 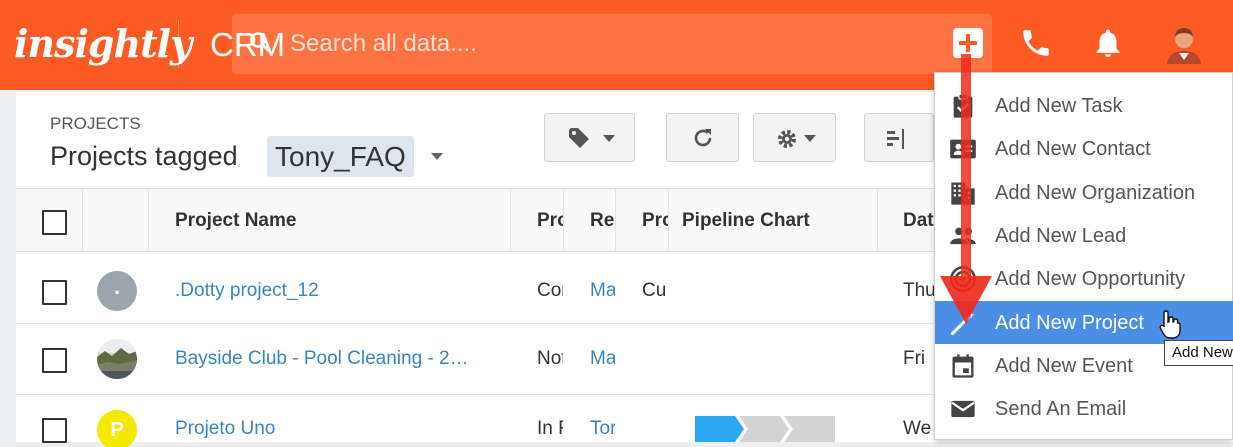 What do you see at coordinates (1170, 324) in the screenshot?
I see `hand-cursor-icon` at bounding box center [1170, 324].